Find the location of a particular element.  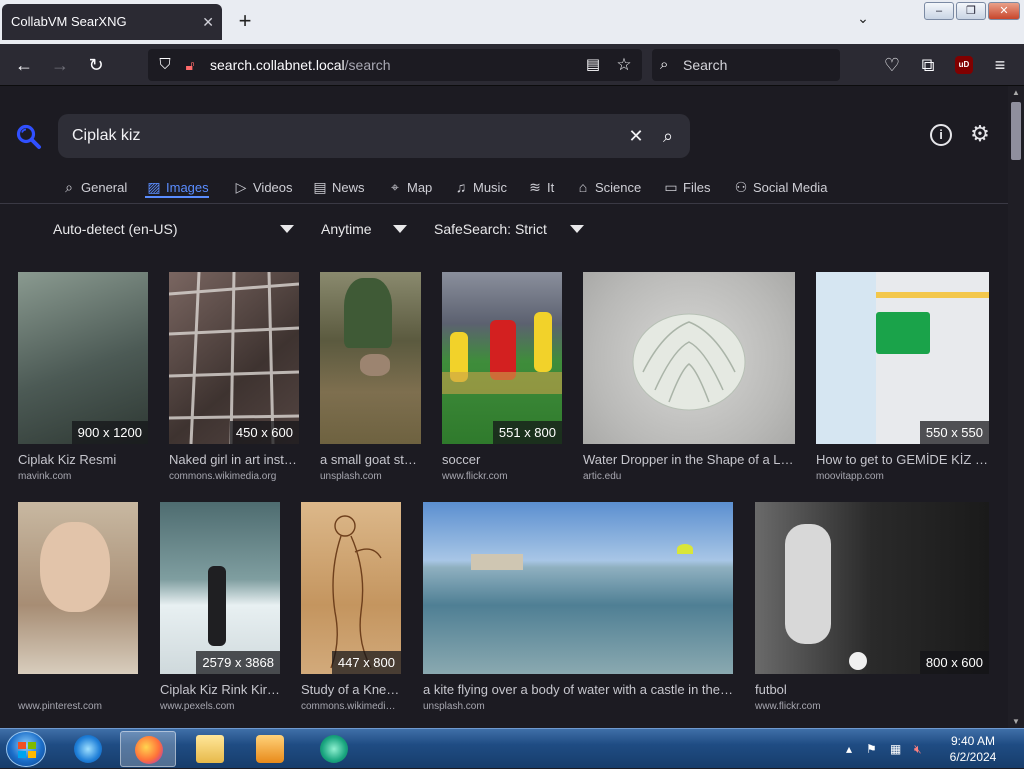

system-clock: 9:40 AM 6/2/2024 is located at coordinates (973, 749).